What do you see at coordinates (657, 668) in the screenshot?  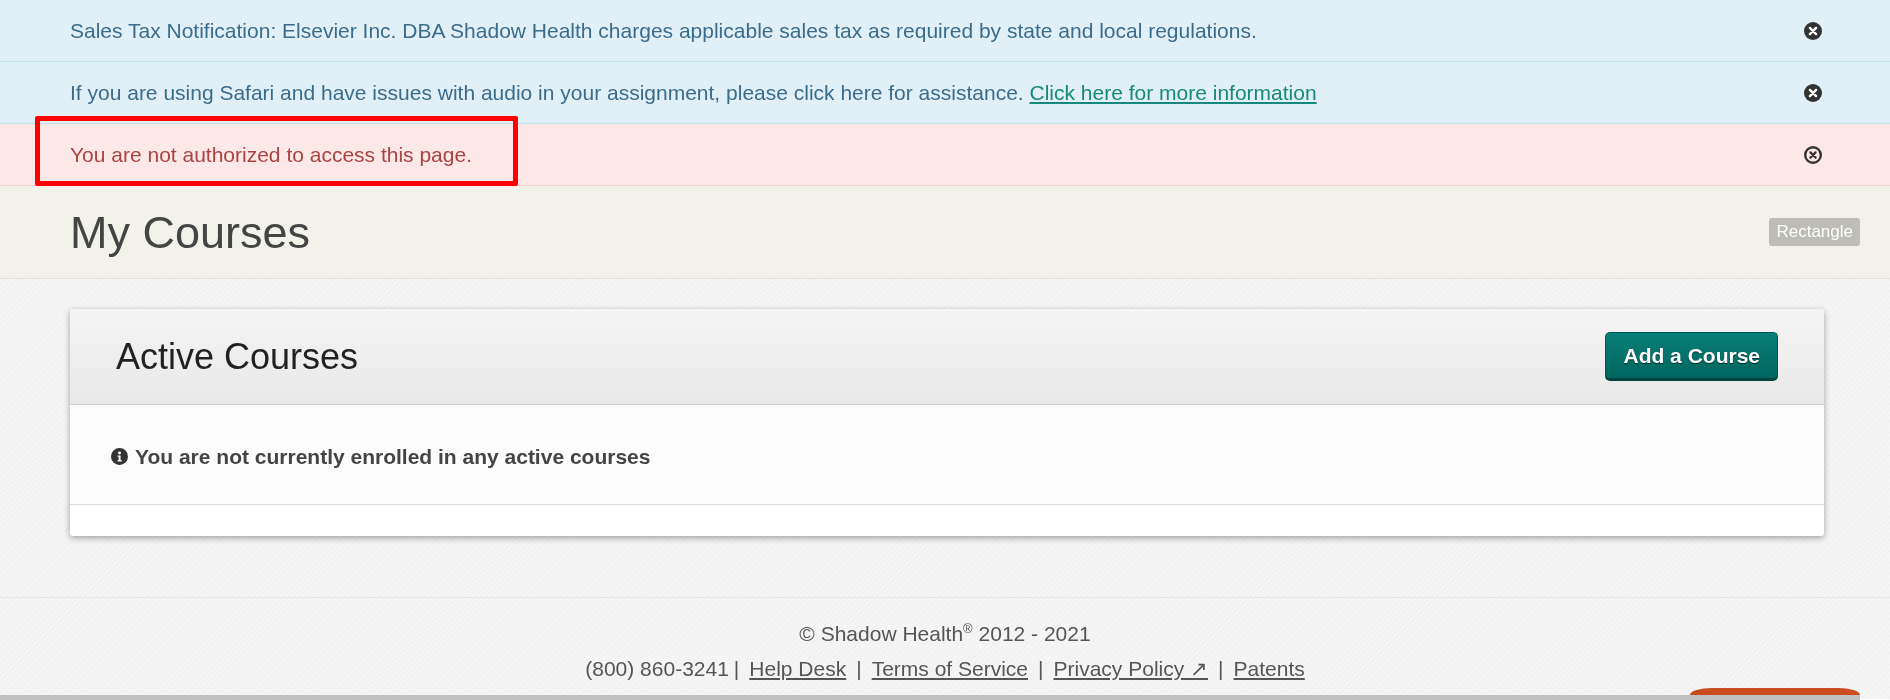 I see `phone-number: (800) 860-3241` at bounding box center [657, 668].